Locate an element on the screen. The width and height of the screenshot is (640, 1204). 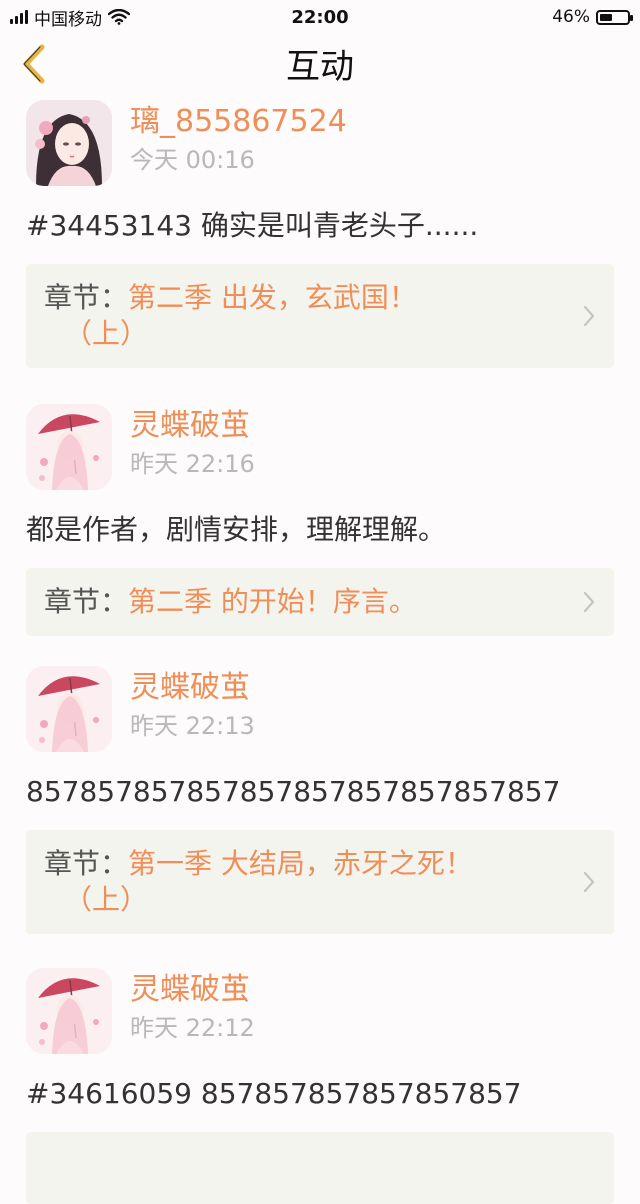
status-bar: 中国移动 22:00 46% is located at coordinates (320, 17).